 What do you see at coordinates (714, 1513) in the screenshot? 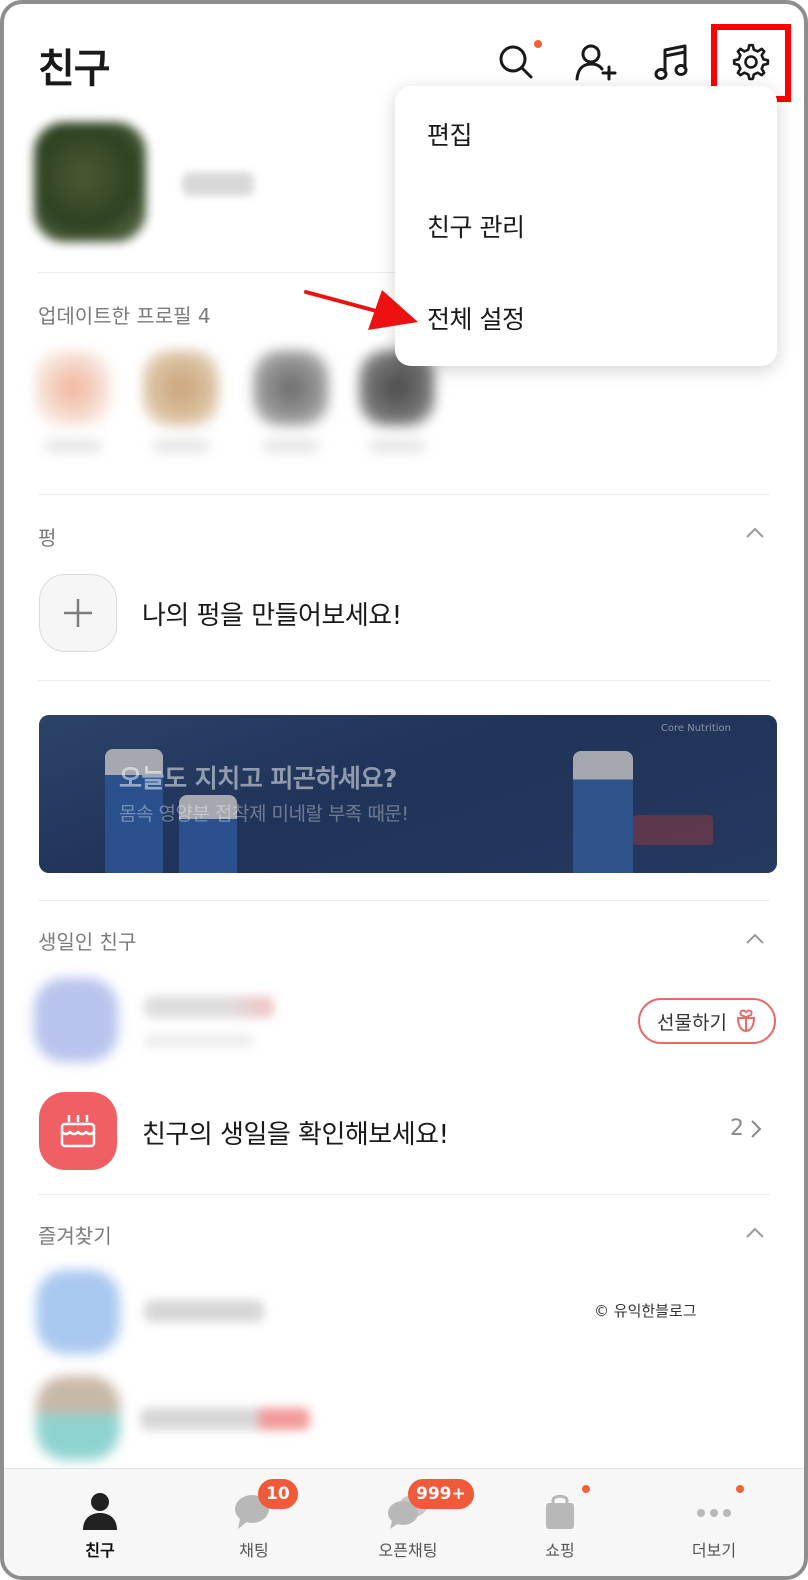
I see `more-dots-icon` at bounding box center [714, 1513].